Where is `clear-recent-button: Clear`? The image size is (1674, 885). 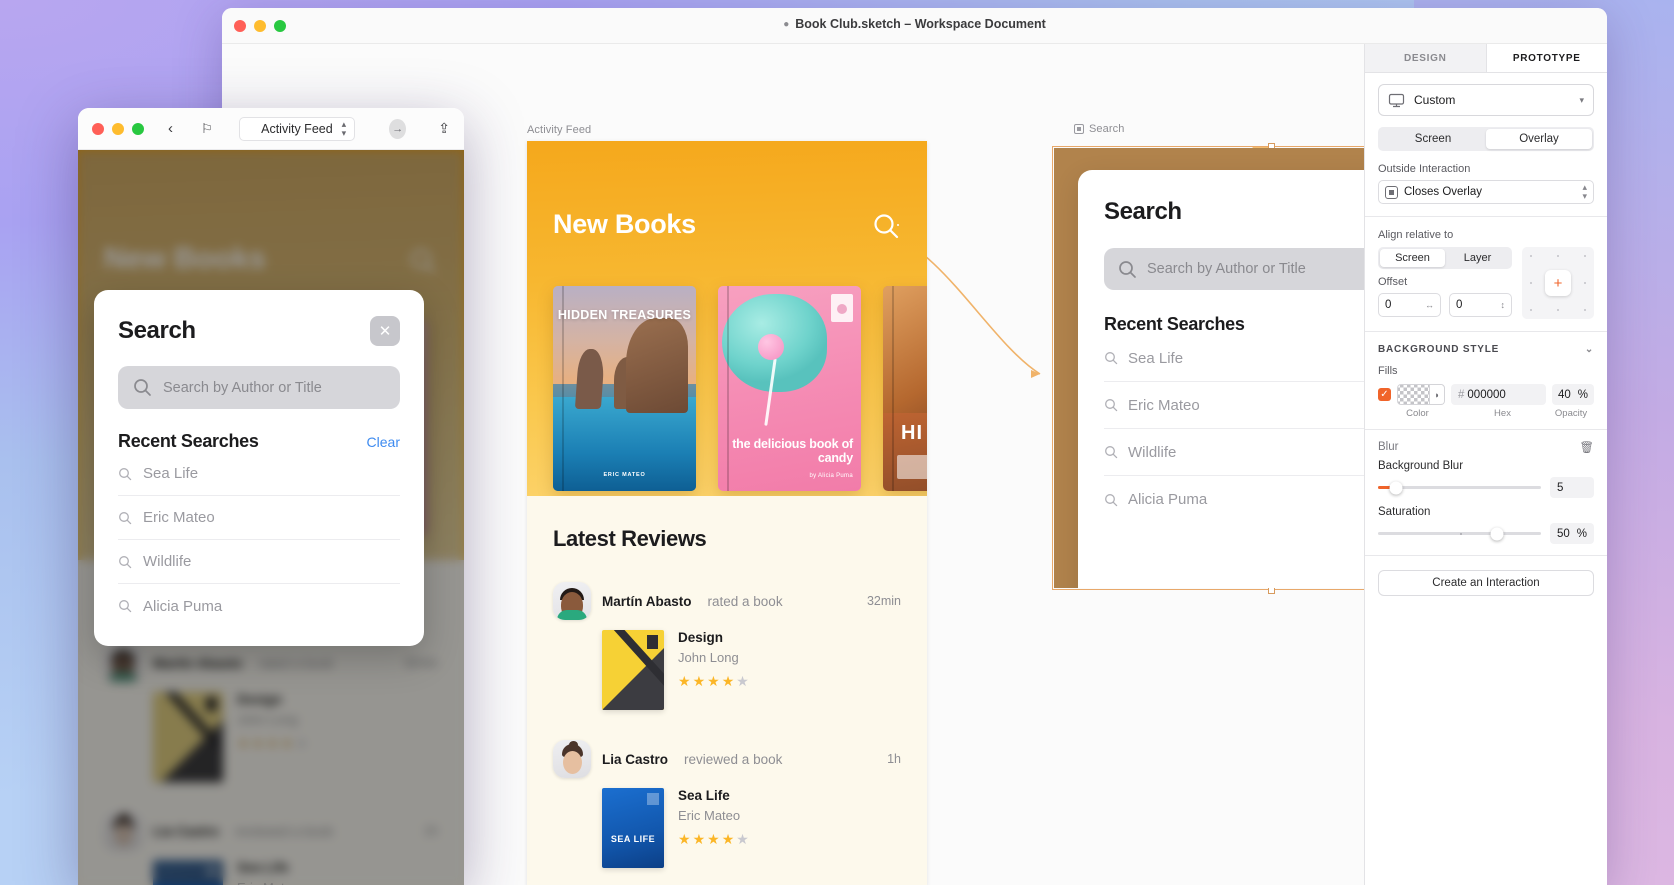 clear-recent-button: Clear is located at coordinates (383, 442).